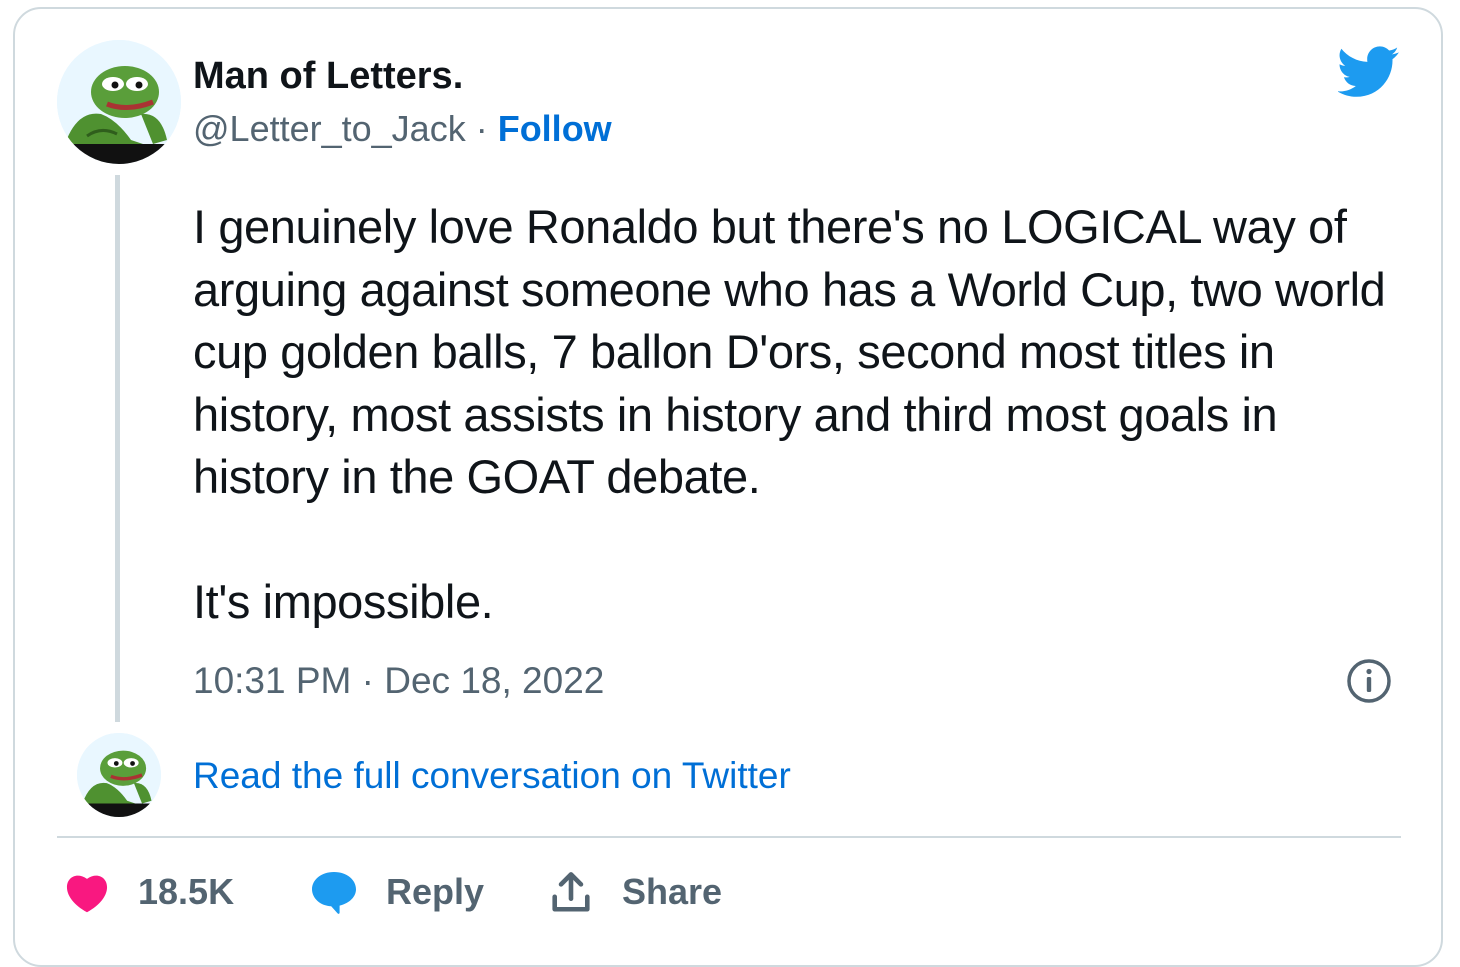 The height and width of the screenshot is (967, 1460). I want to click on author-handle-line: @Letter_to_Jack · Follow, so click(402, 129).